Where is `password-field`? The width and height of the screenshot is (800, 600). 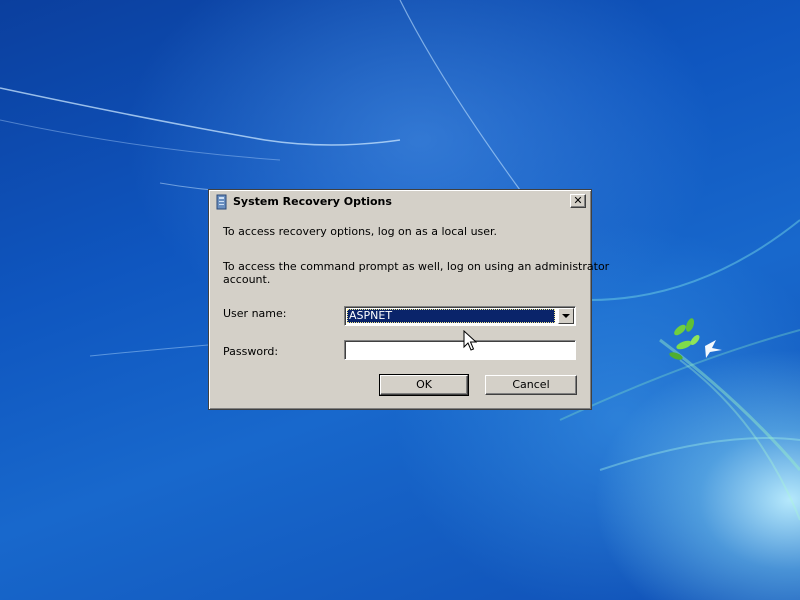 password-field is located at coordinates (460, 350).